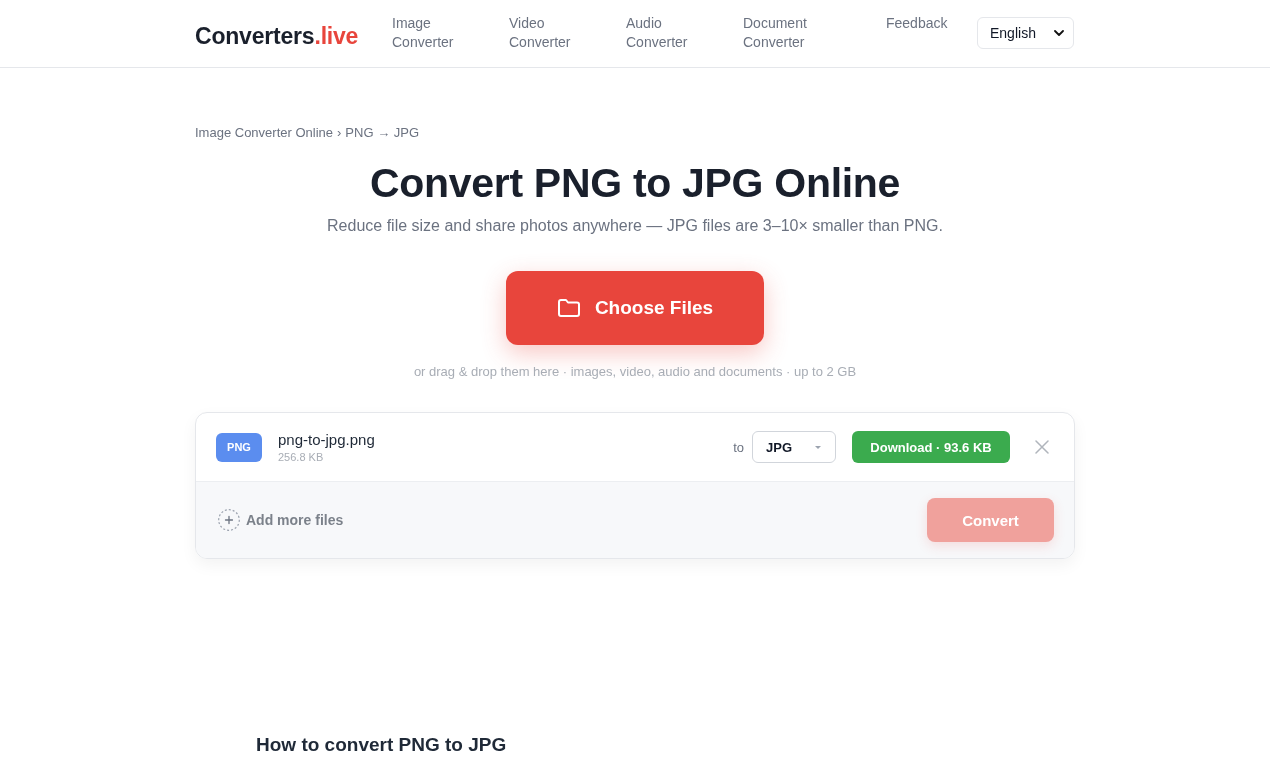 This screenshot has width=1270, height=760. Describe the element at coordinates (326, 439) in the screenshot. I see `file-name: png-to-jpg.png` at that location.